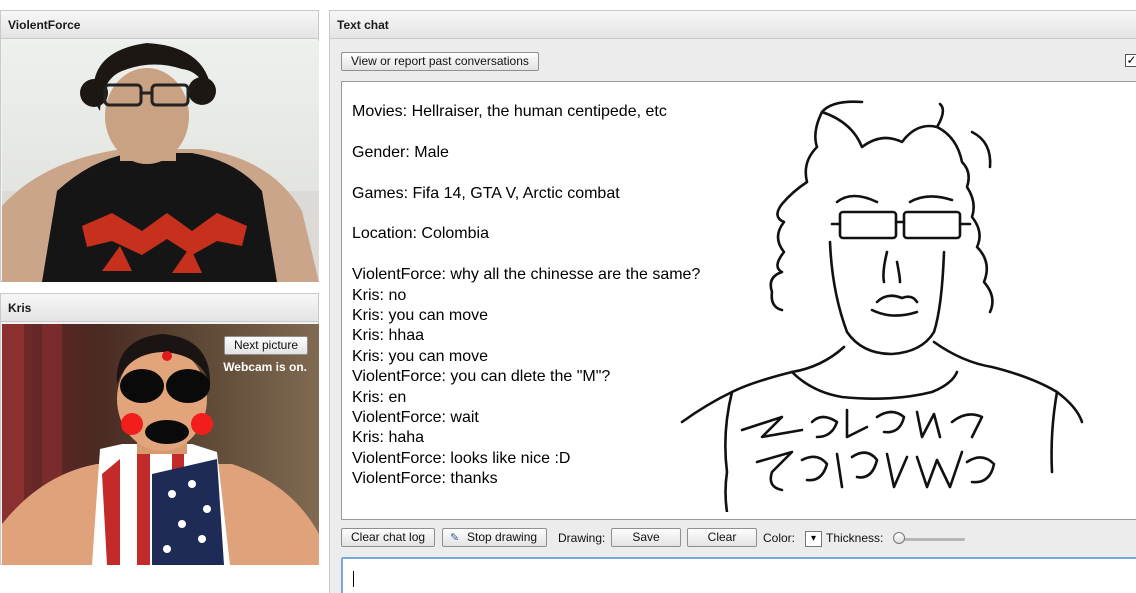  What do you see at coordinates (265, 345) in the screenshot?
I see `next-picture-button: Next picture` at bounding box center [265, 345].